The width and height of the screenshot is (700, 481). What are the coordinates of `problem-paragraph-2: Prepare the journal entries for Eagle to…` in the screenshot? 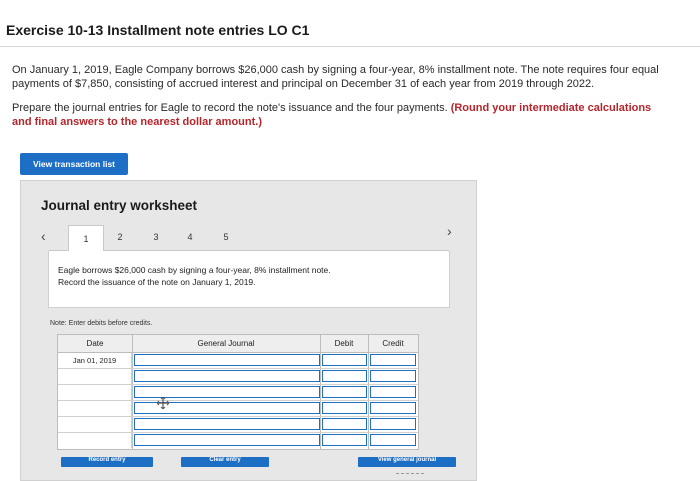 It's located at (342, 115).